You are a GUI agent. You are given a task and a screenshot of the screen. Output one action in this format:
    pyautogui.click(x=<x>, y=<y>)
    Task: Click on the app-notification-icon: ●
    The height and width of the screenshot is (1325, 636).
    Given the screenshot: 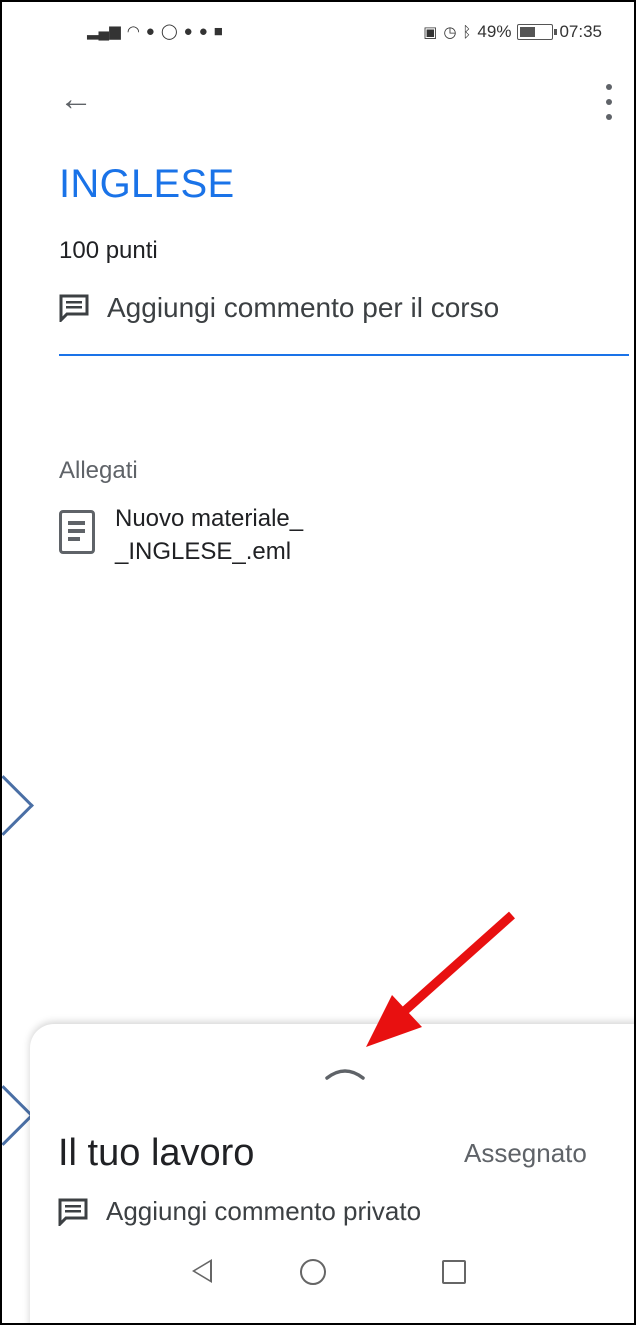 What is the action you would take?
    pyautogui.click(x=150, y=31)
    